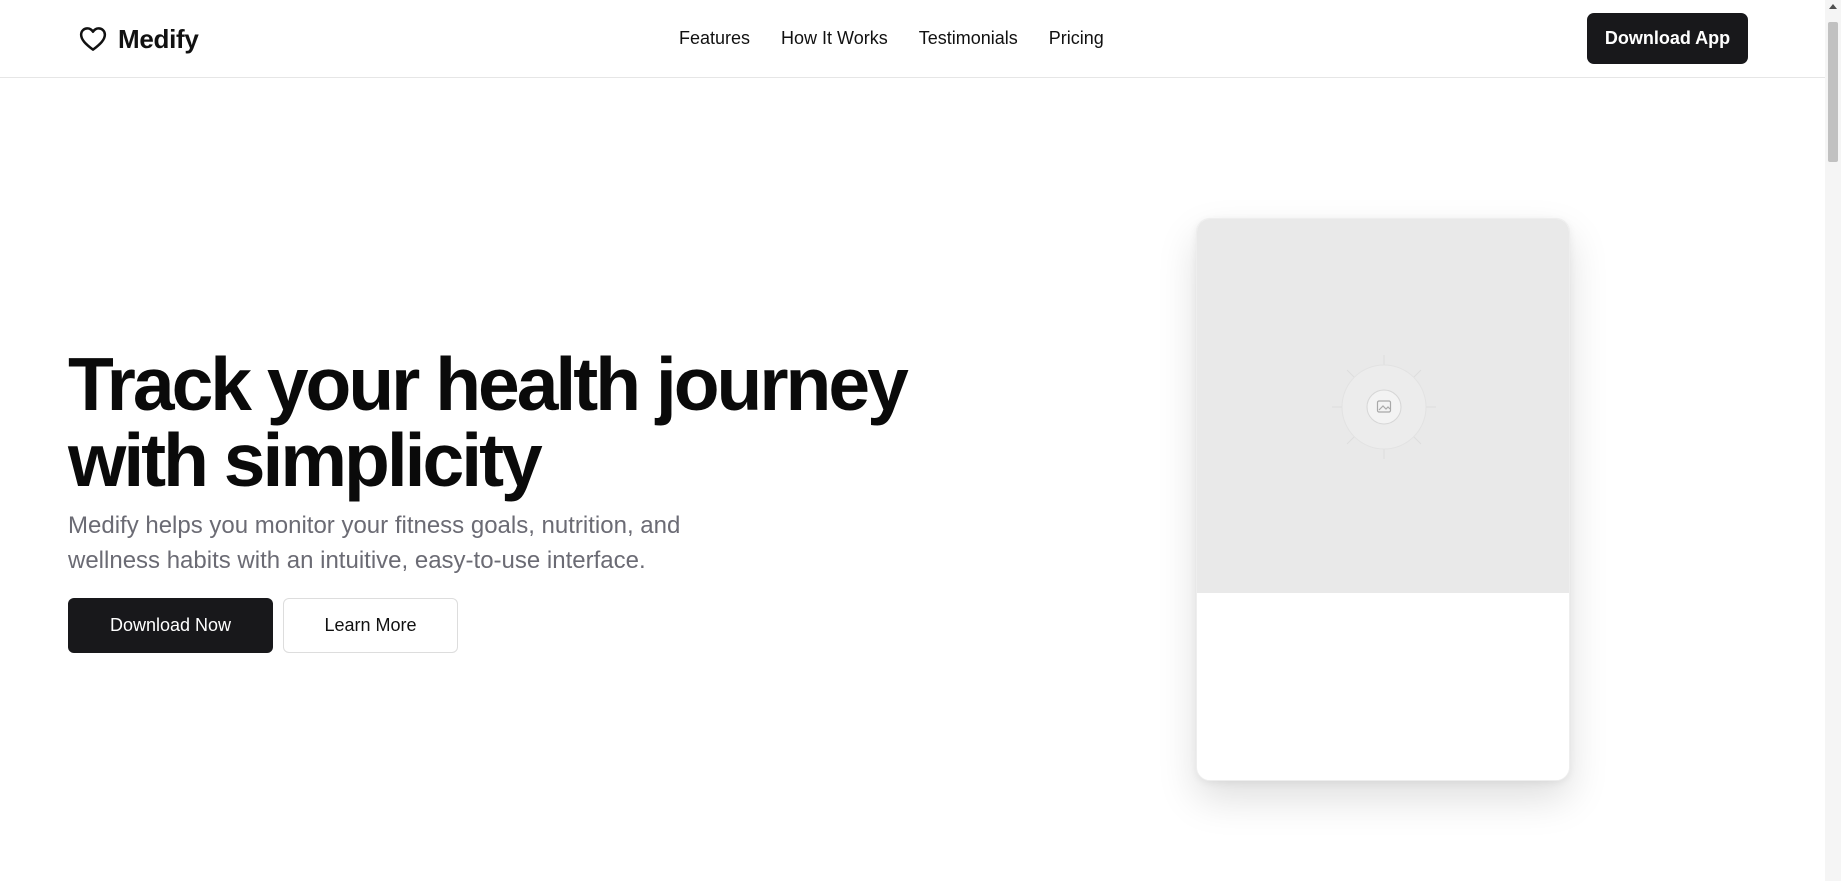 The image size is (1841, 881). What do you see at coordinates (834, 38) in the screenshot?
I see `nav-item-how-it-works: How It Works` at bounding box center [834, 38].